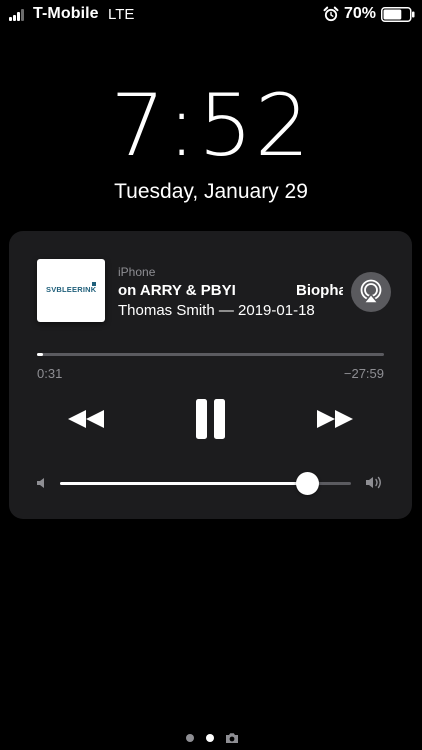 The width and height of the screenshot is (422, 750). Describe the element at coordinates (50, 373) in the screenshot. I see `elapsed-time: 0:31` at that location.